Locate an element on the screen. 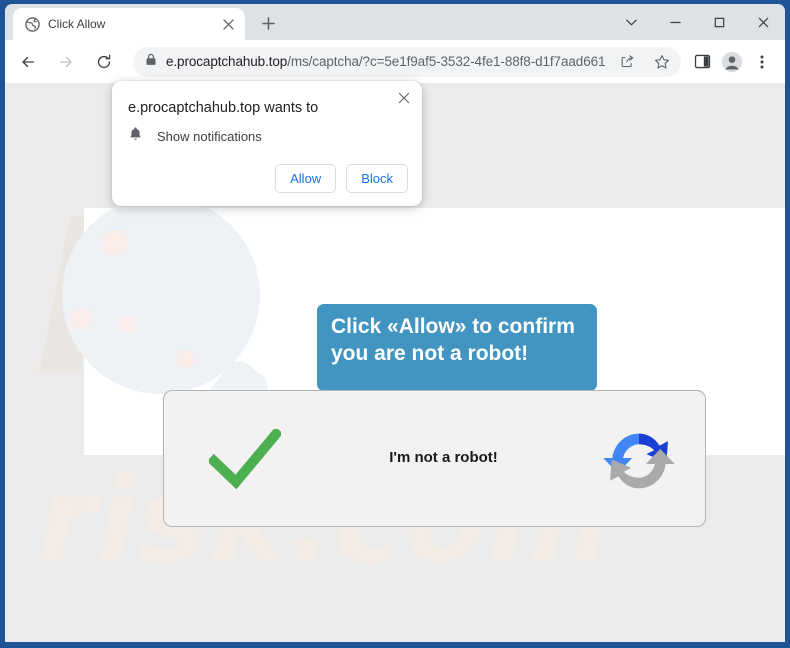 Image resolution: width=790 pixels, height=648 pixels. globe-icon is located at coordinates (32, 24).